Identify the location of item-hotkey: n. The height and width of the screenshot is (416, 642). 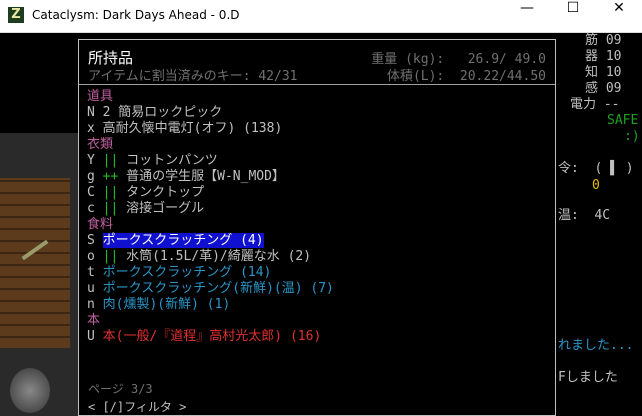
(95, 304).